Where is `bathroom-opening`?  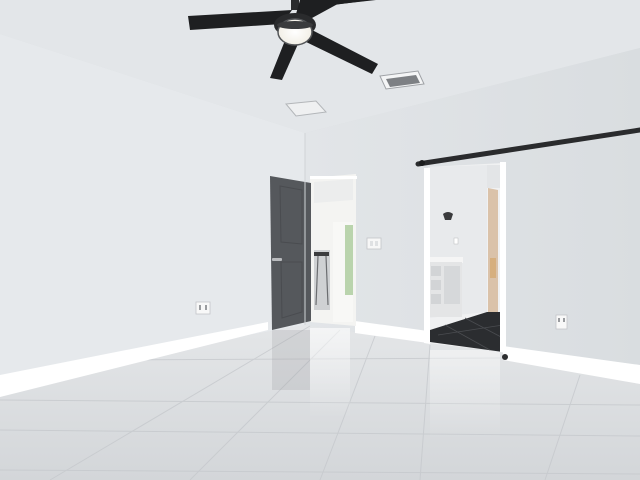 bathroom-opening is located at coordinates (466, 257).